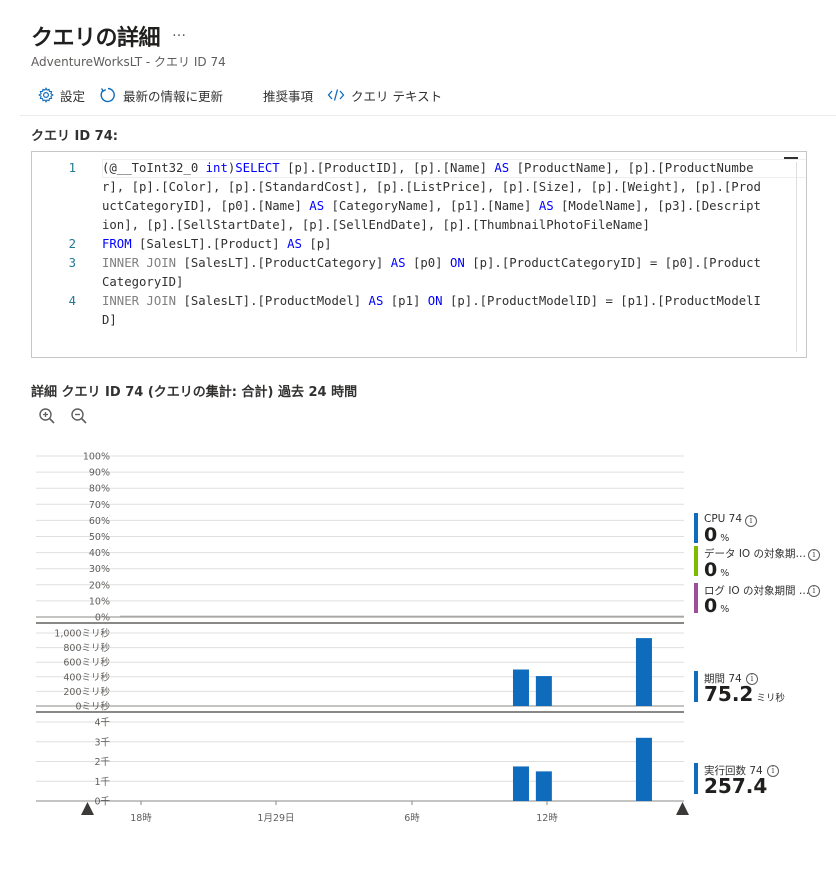  I want to click on y-tick-label: 80%, so click(99, 489).